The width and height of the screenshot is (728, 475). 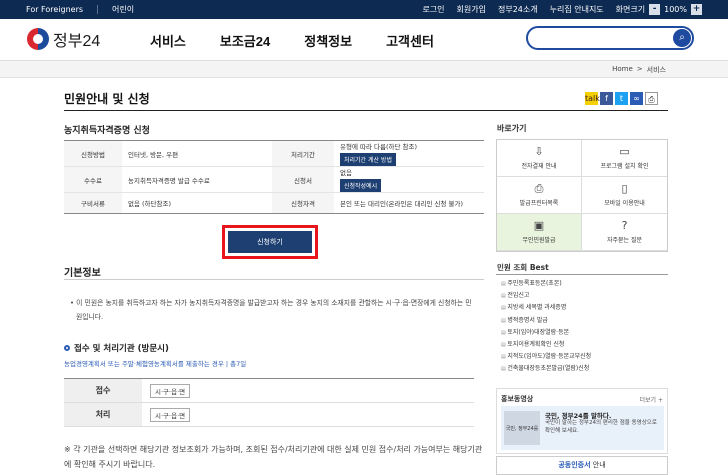 I want to click on list-item: 건축물대장등초본발급(열람)신청, so click(x=546, y=369).